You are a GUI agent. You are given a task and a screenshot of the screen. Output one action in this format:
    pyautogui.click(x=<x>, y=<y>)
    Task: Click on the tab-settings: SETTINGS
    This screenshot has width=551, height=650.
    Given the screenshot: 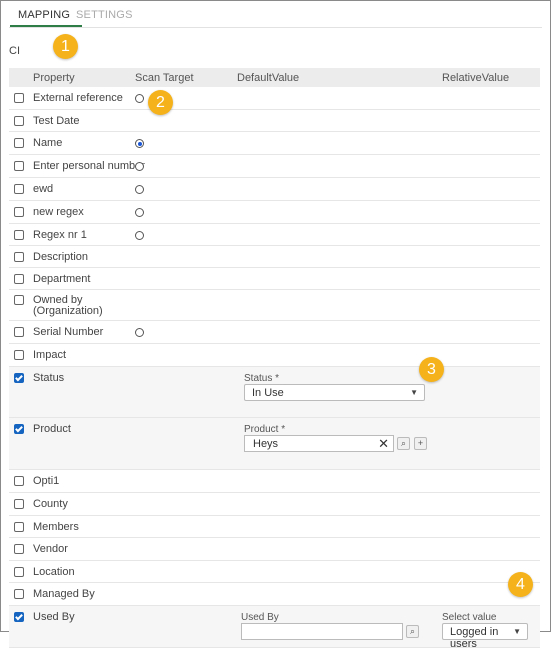 What is the action you would take?
    pyautogui.click(x=104, y=15)
    